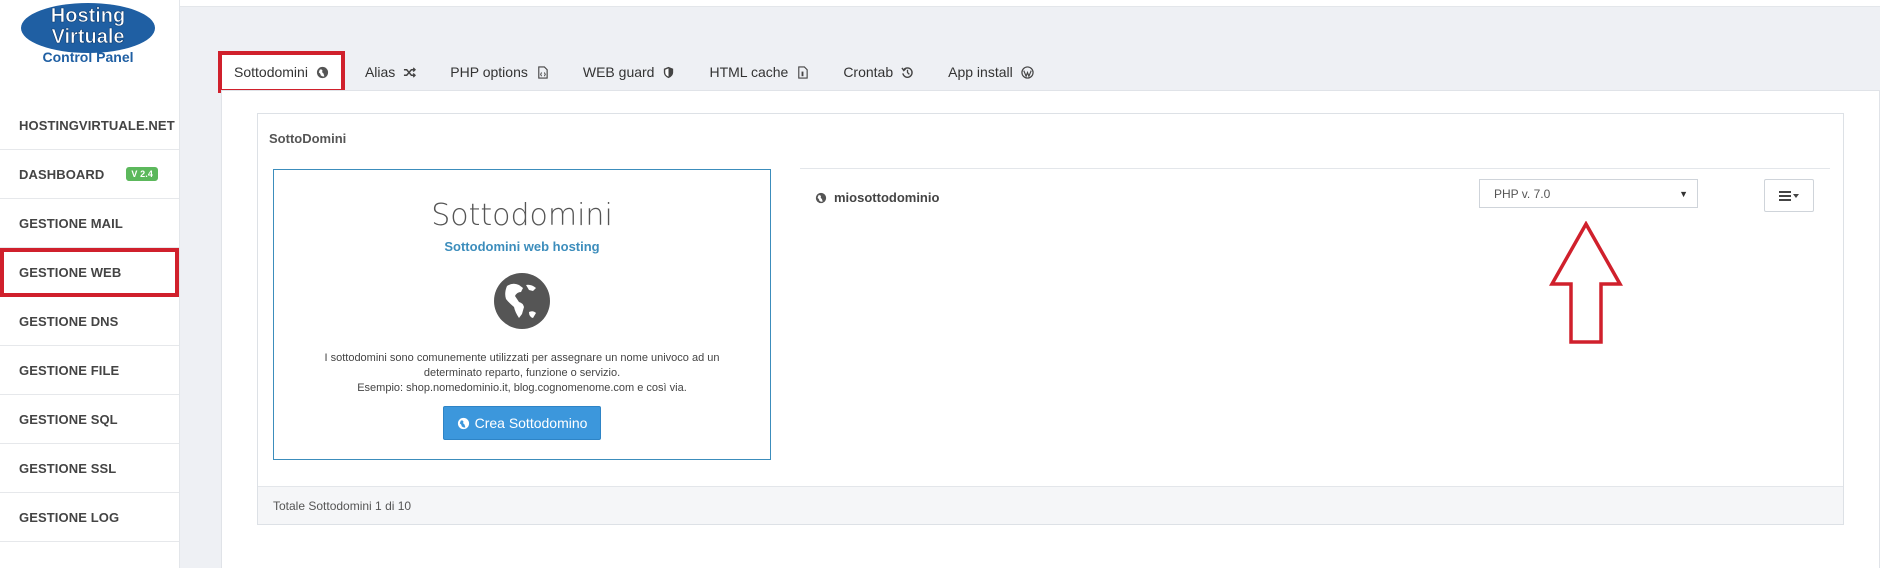 The image size is (1880, 568). I want to click on subdomain-actions-button, so click(1789, 195).